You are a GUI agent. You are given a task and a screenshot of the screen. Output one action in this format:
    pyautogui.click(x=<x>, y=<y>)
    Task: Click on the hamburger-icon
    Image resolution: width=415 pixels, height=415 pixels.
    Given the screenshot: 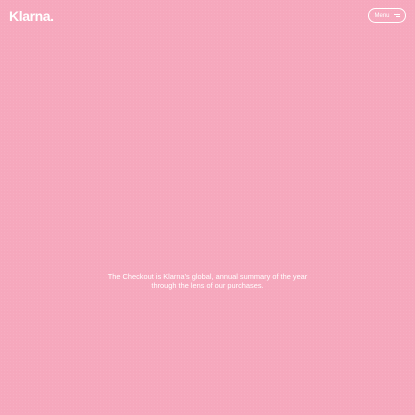 What is the action you would take?
    pyautogui.click(x=396, y=16)
    